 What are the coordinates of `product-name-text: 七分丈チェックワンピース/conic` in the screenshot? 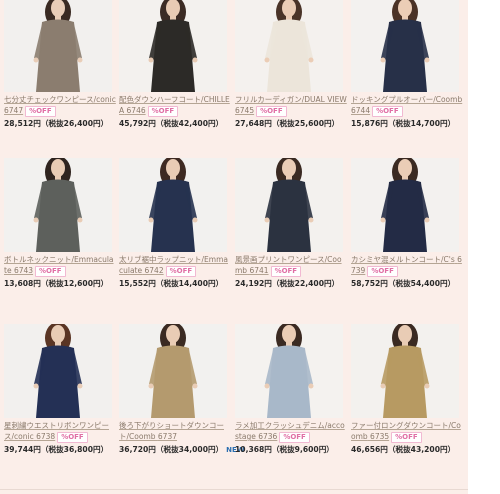 It's located at (60, 99).